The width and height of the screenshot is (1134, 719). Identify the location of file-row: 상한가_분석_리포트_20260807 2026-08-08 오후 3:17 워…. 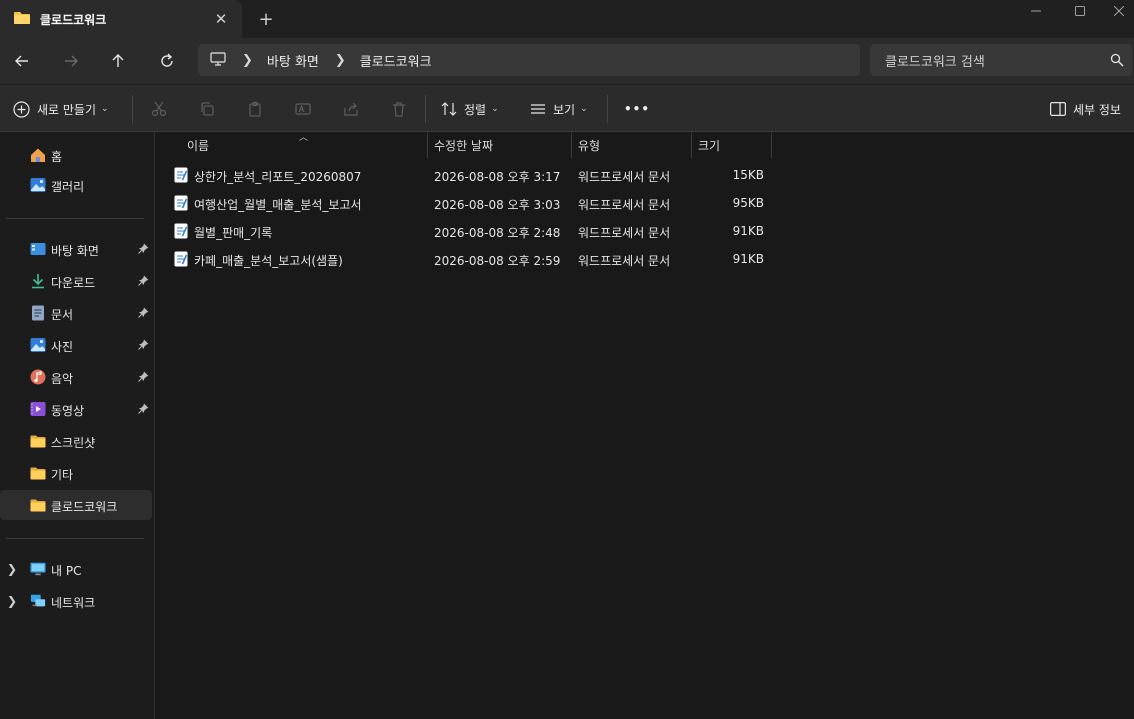
(645, 175).